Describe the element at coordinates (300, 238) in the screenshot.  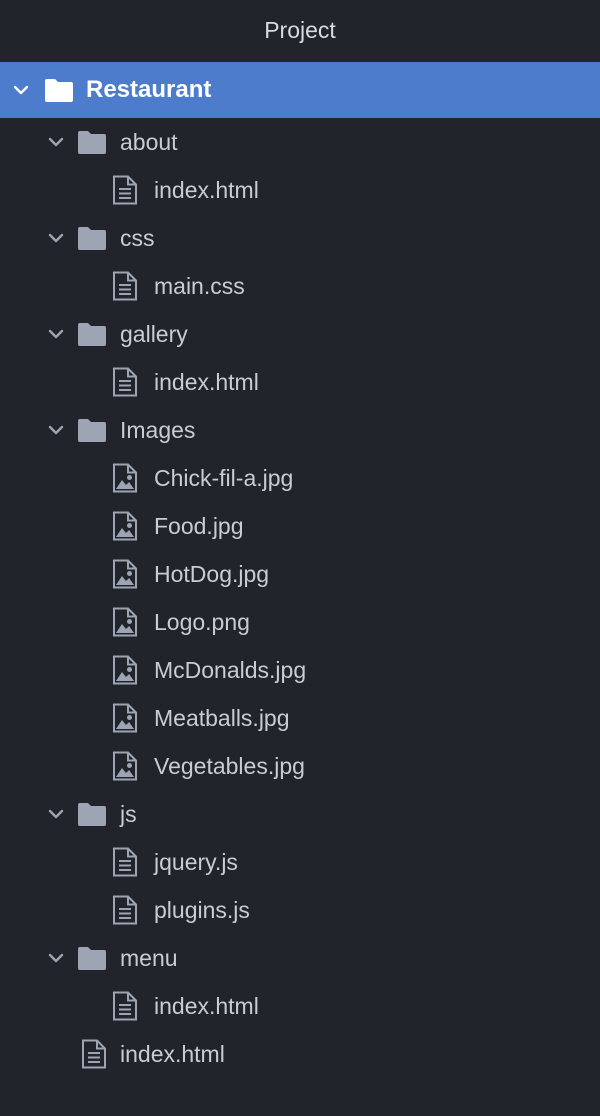
I see `tree-folder: css` at that location.